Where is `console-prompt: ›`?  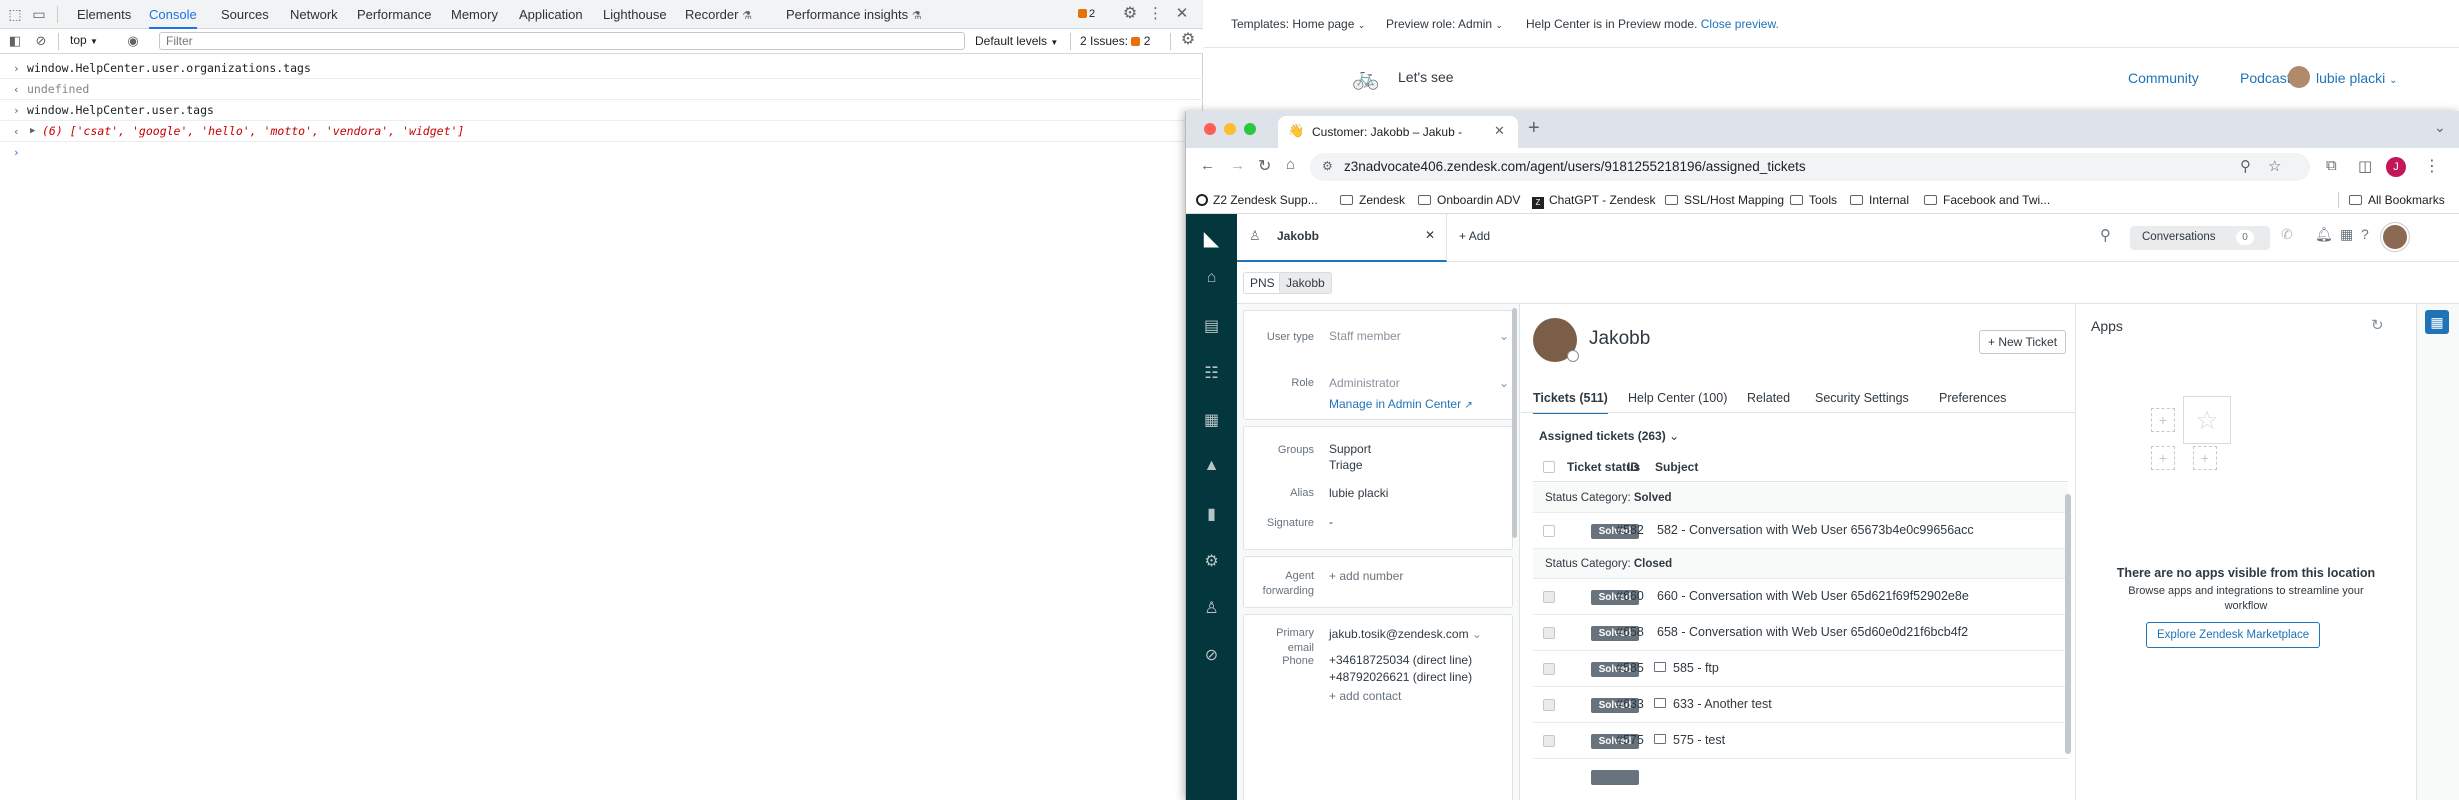 console-prompt: › is located at coordinates (601, 152).